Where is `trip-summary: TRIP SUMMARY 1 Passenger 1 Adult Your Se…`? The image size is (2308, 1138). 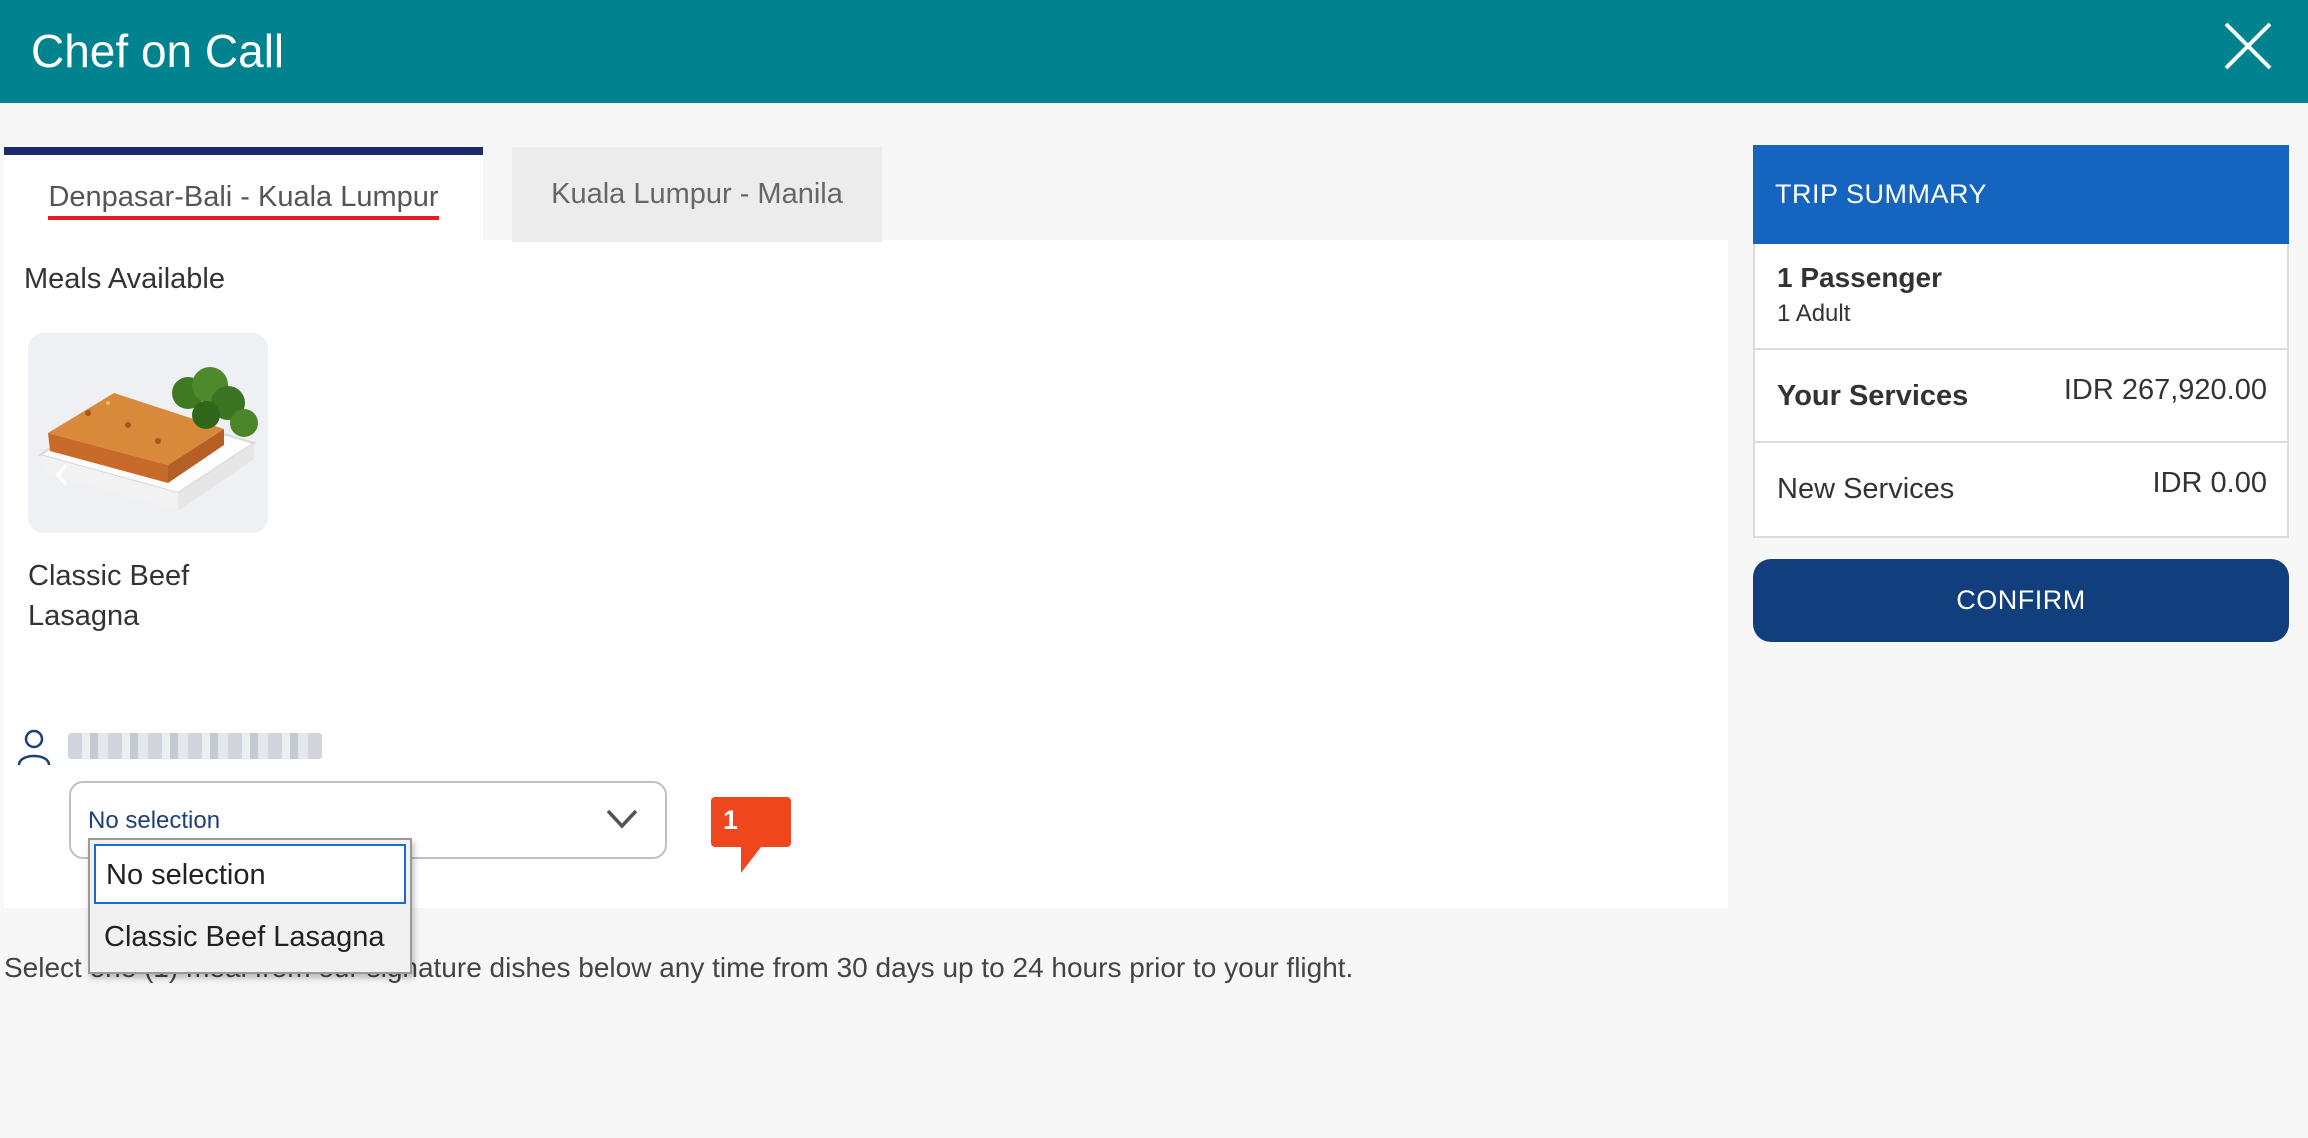
trip-summary: TRIP SUMMARY 1 Passenger 1 Adult Your Se… is located at coordinates (2021, 341).